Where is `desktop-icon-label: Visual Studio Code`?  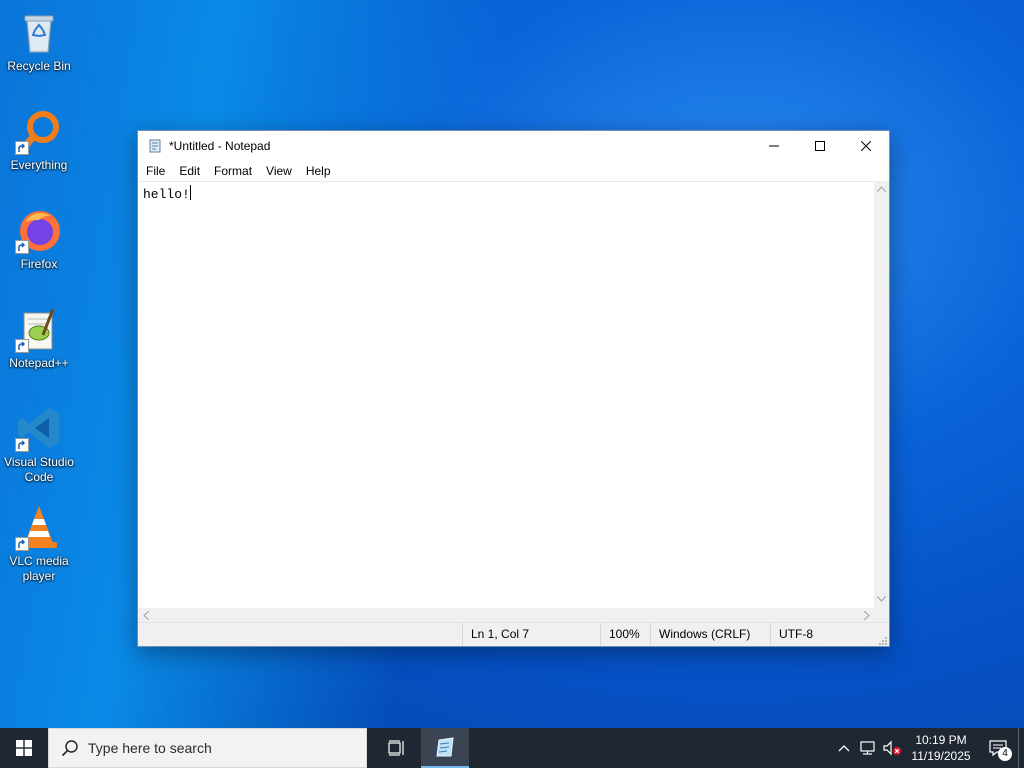 desktop-icon-label: Visual Studio Code is located at coordinates (39, 469).